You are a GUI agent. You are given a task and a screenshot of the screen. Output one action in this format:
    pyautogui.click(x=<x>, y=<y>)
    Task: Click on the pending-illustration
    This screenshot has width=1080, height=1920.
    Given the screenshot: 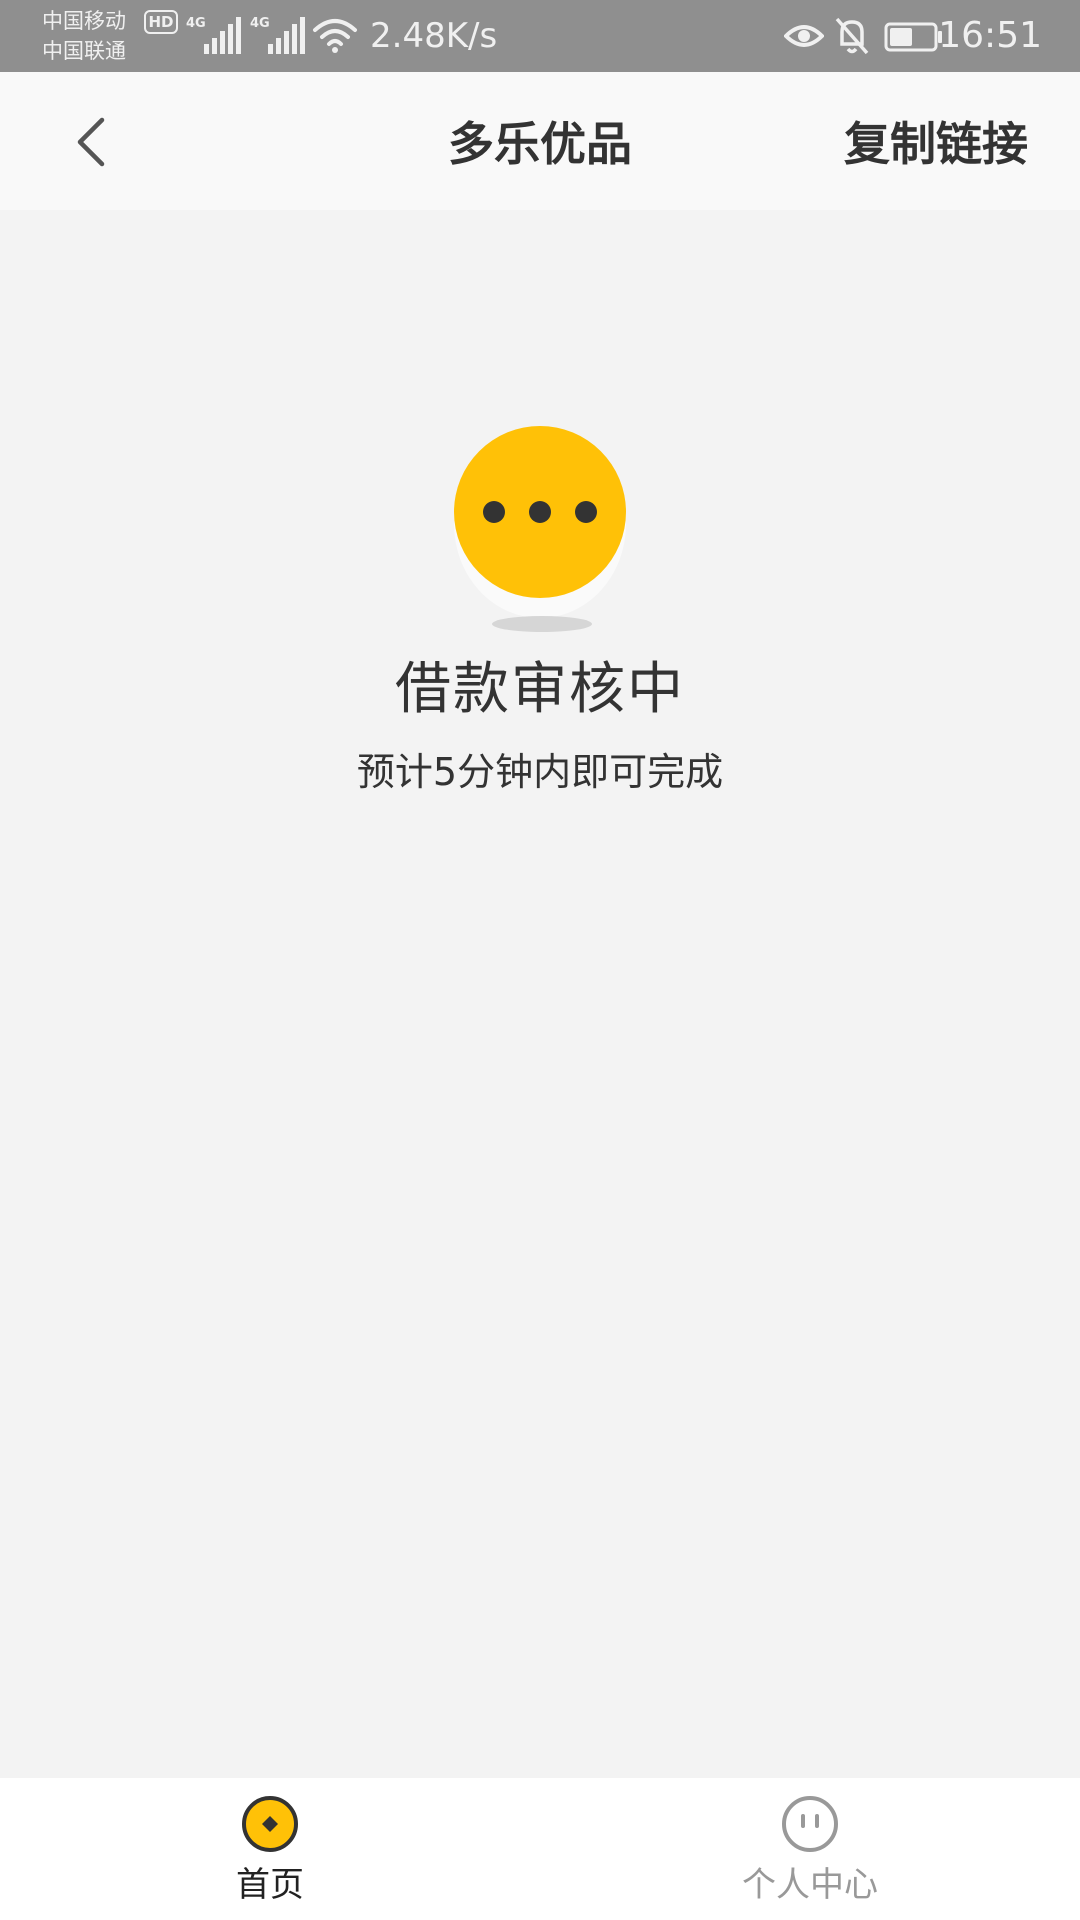 What is the action you would take?
    pyautogui.click(x=540, y=530)
    